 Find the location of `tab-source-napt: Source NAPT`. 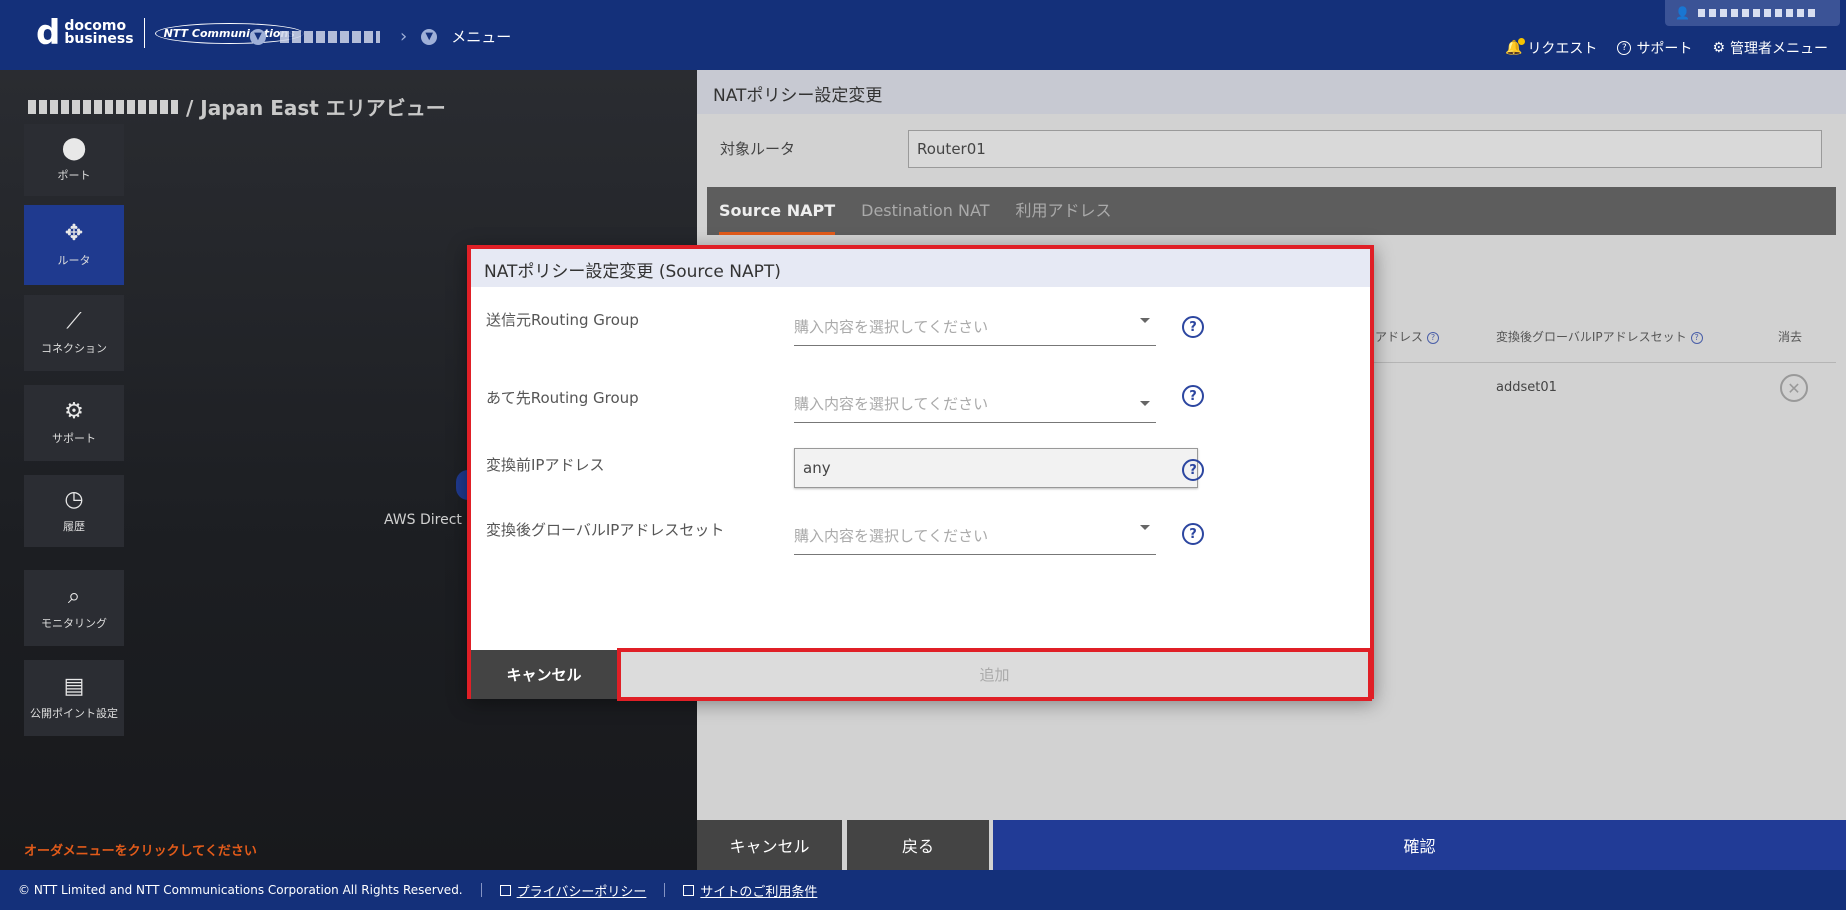

tab-source-napt: Source NAPT is located at coordinates (777, 211).